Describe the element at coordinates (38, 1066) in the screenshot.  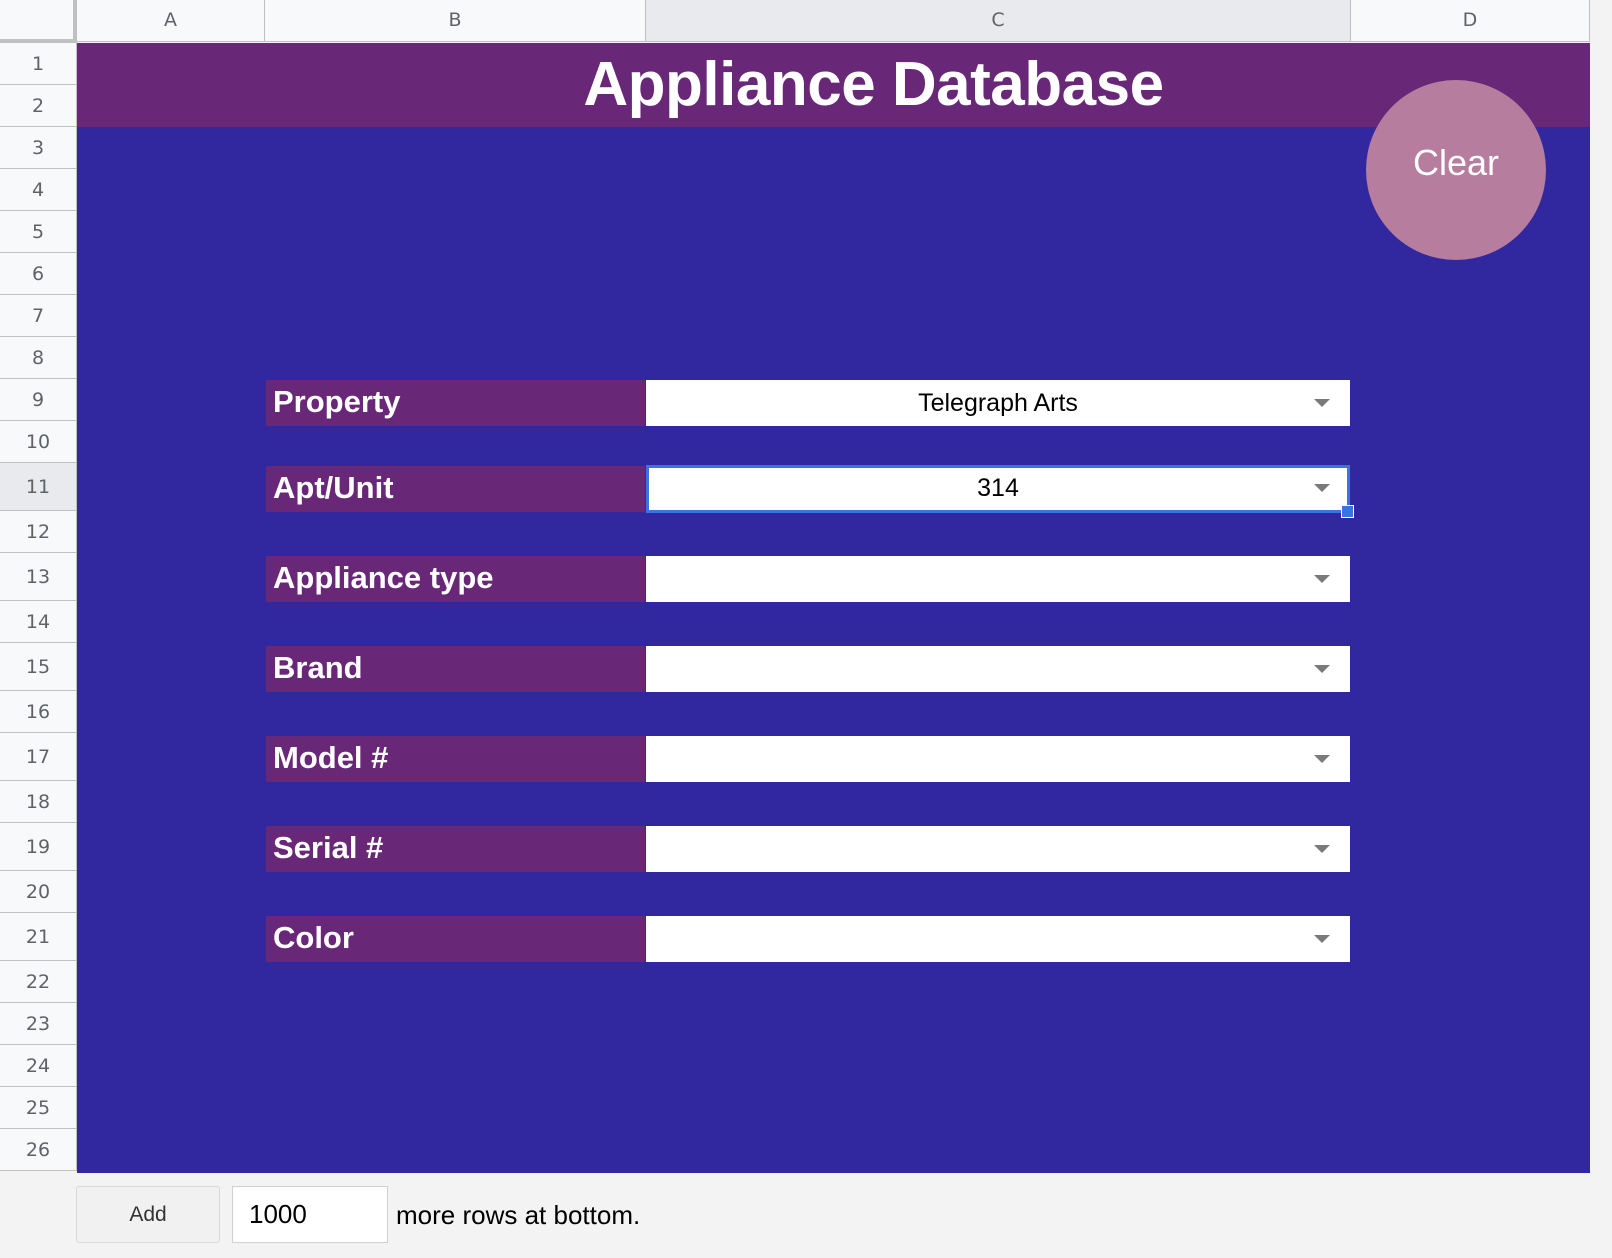
I see `row-header-24: 24` at that location.